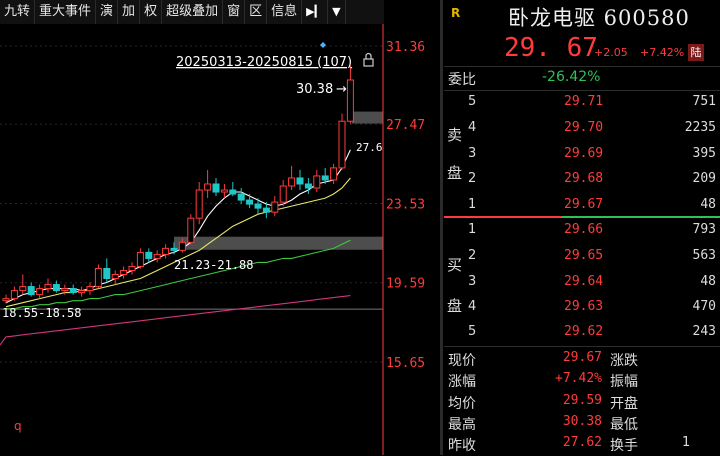  What do you see at coordinates (686, 442) in the screenshot?
I see `quote-value: 1` at bounding box center [686, 442].